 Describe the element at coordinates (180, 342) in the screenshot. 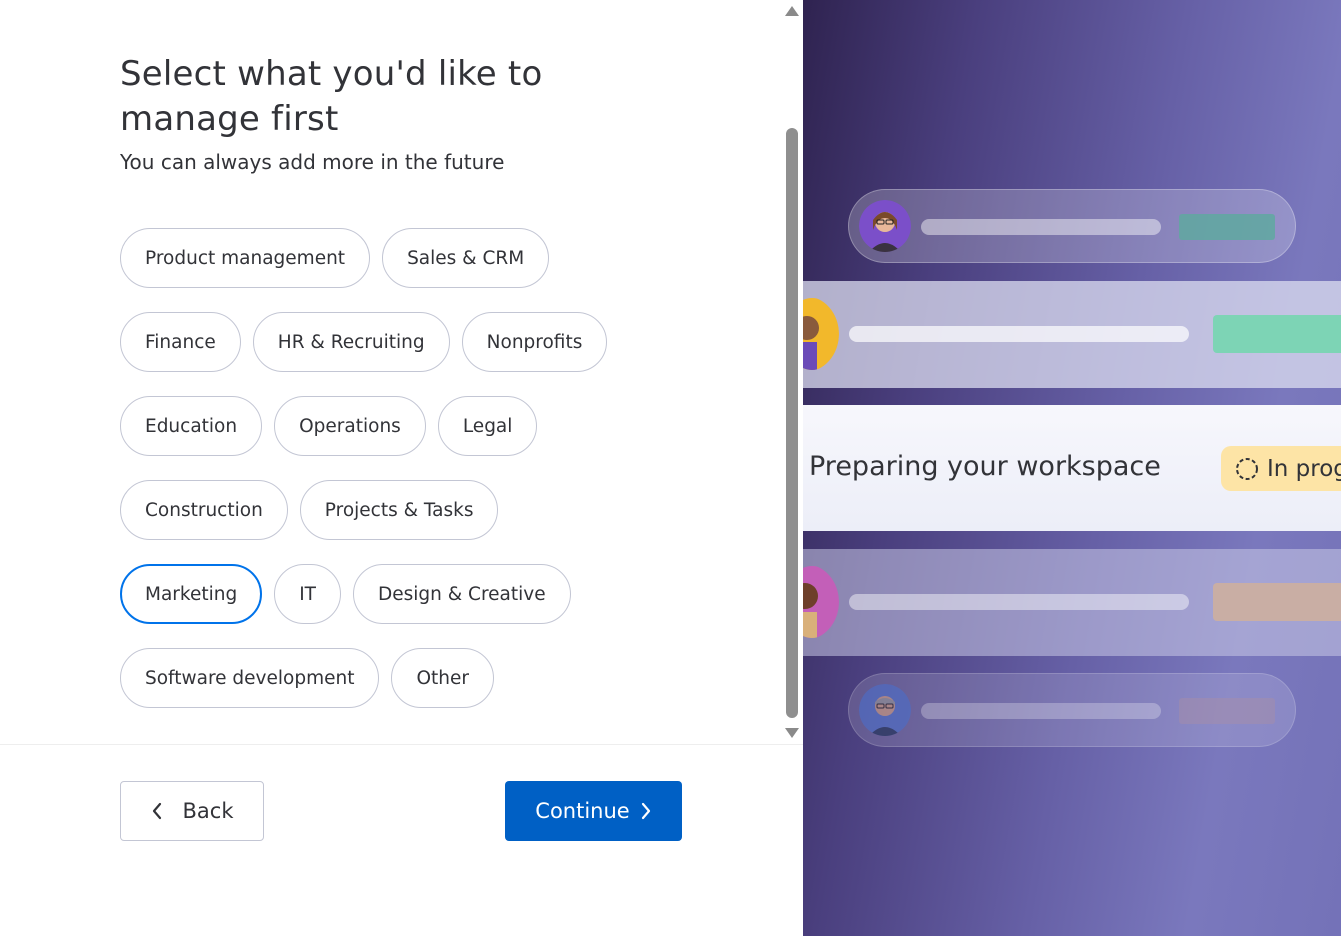

I see `category-chip-finance: Finance` at that location.